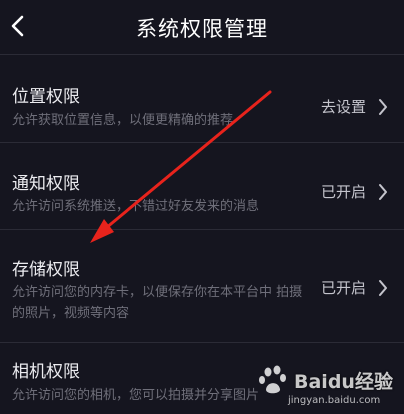 The height and width of the screenshot is (414, 404). What do you see at coordinates (123, 120) in the screenshot?
I see `item-description: 允许获取位置信息，以便更精确的推荐` at bounding box center [123, 120].